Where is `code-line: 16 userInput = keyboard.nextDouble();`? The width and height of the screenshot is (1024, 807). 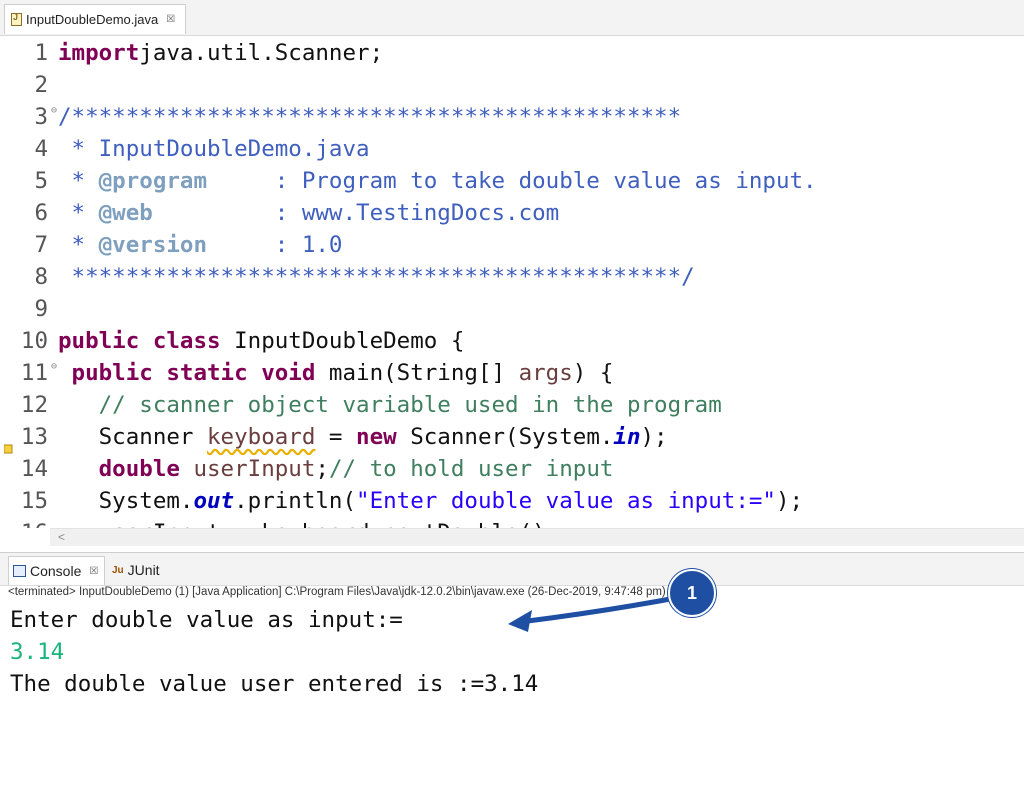 code-line: 16 userInput = keyboard.nextDouble(); is located at coordinates (279, 522).